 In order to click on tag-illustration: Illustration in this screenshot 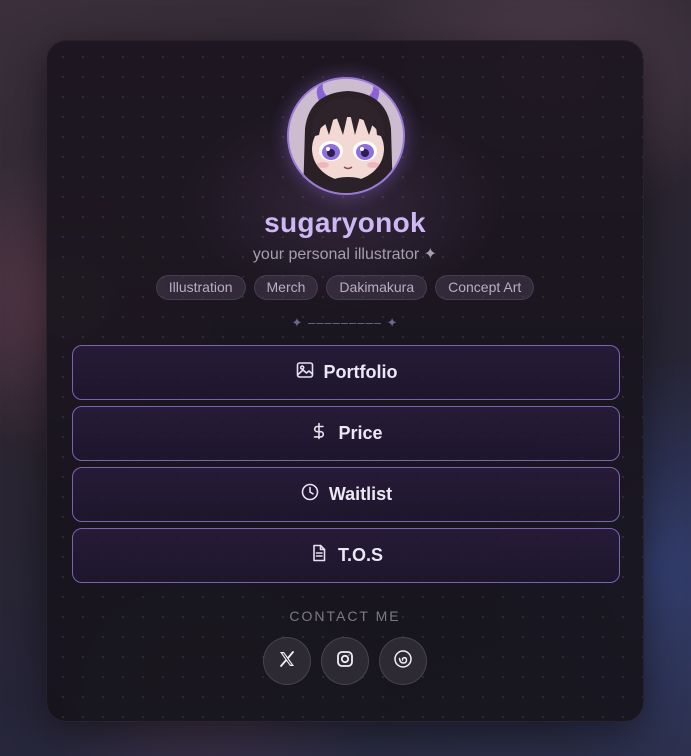, I will do `click(200, 287)`.